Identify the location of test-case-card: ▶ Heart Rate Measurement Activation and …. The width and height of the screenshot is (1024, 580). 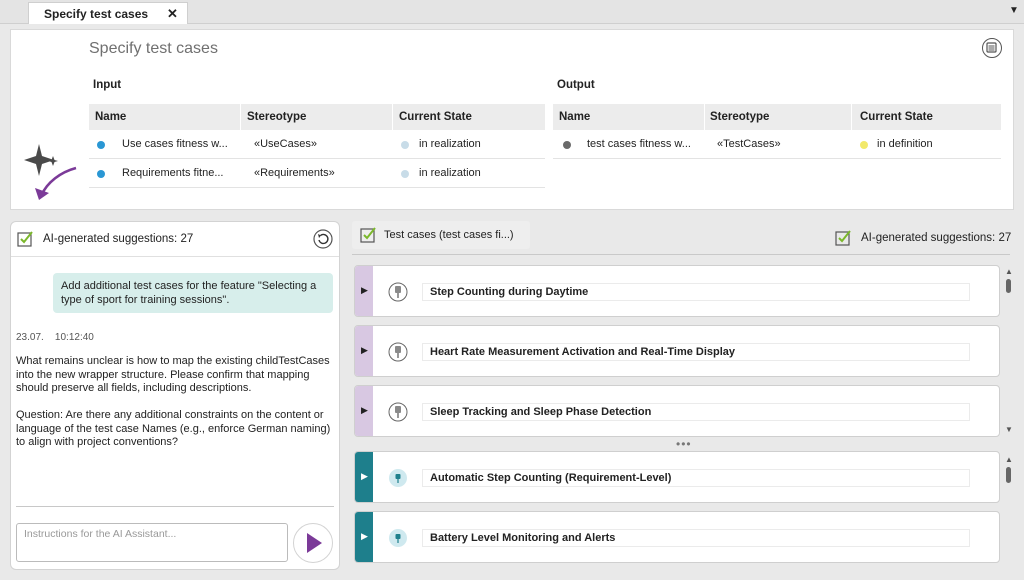
(677, 351).